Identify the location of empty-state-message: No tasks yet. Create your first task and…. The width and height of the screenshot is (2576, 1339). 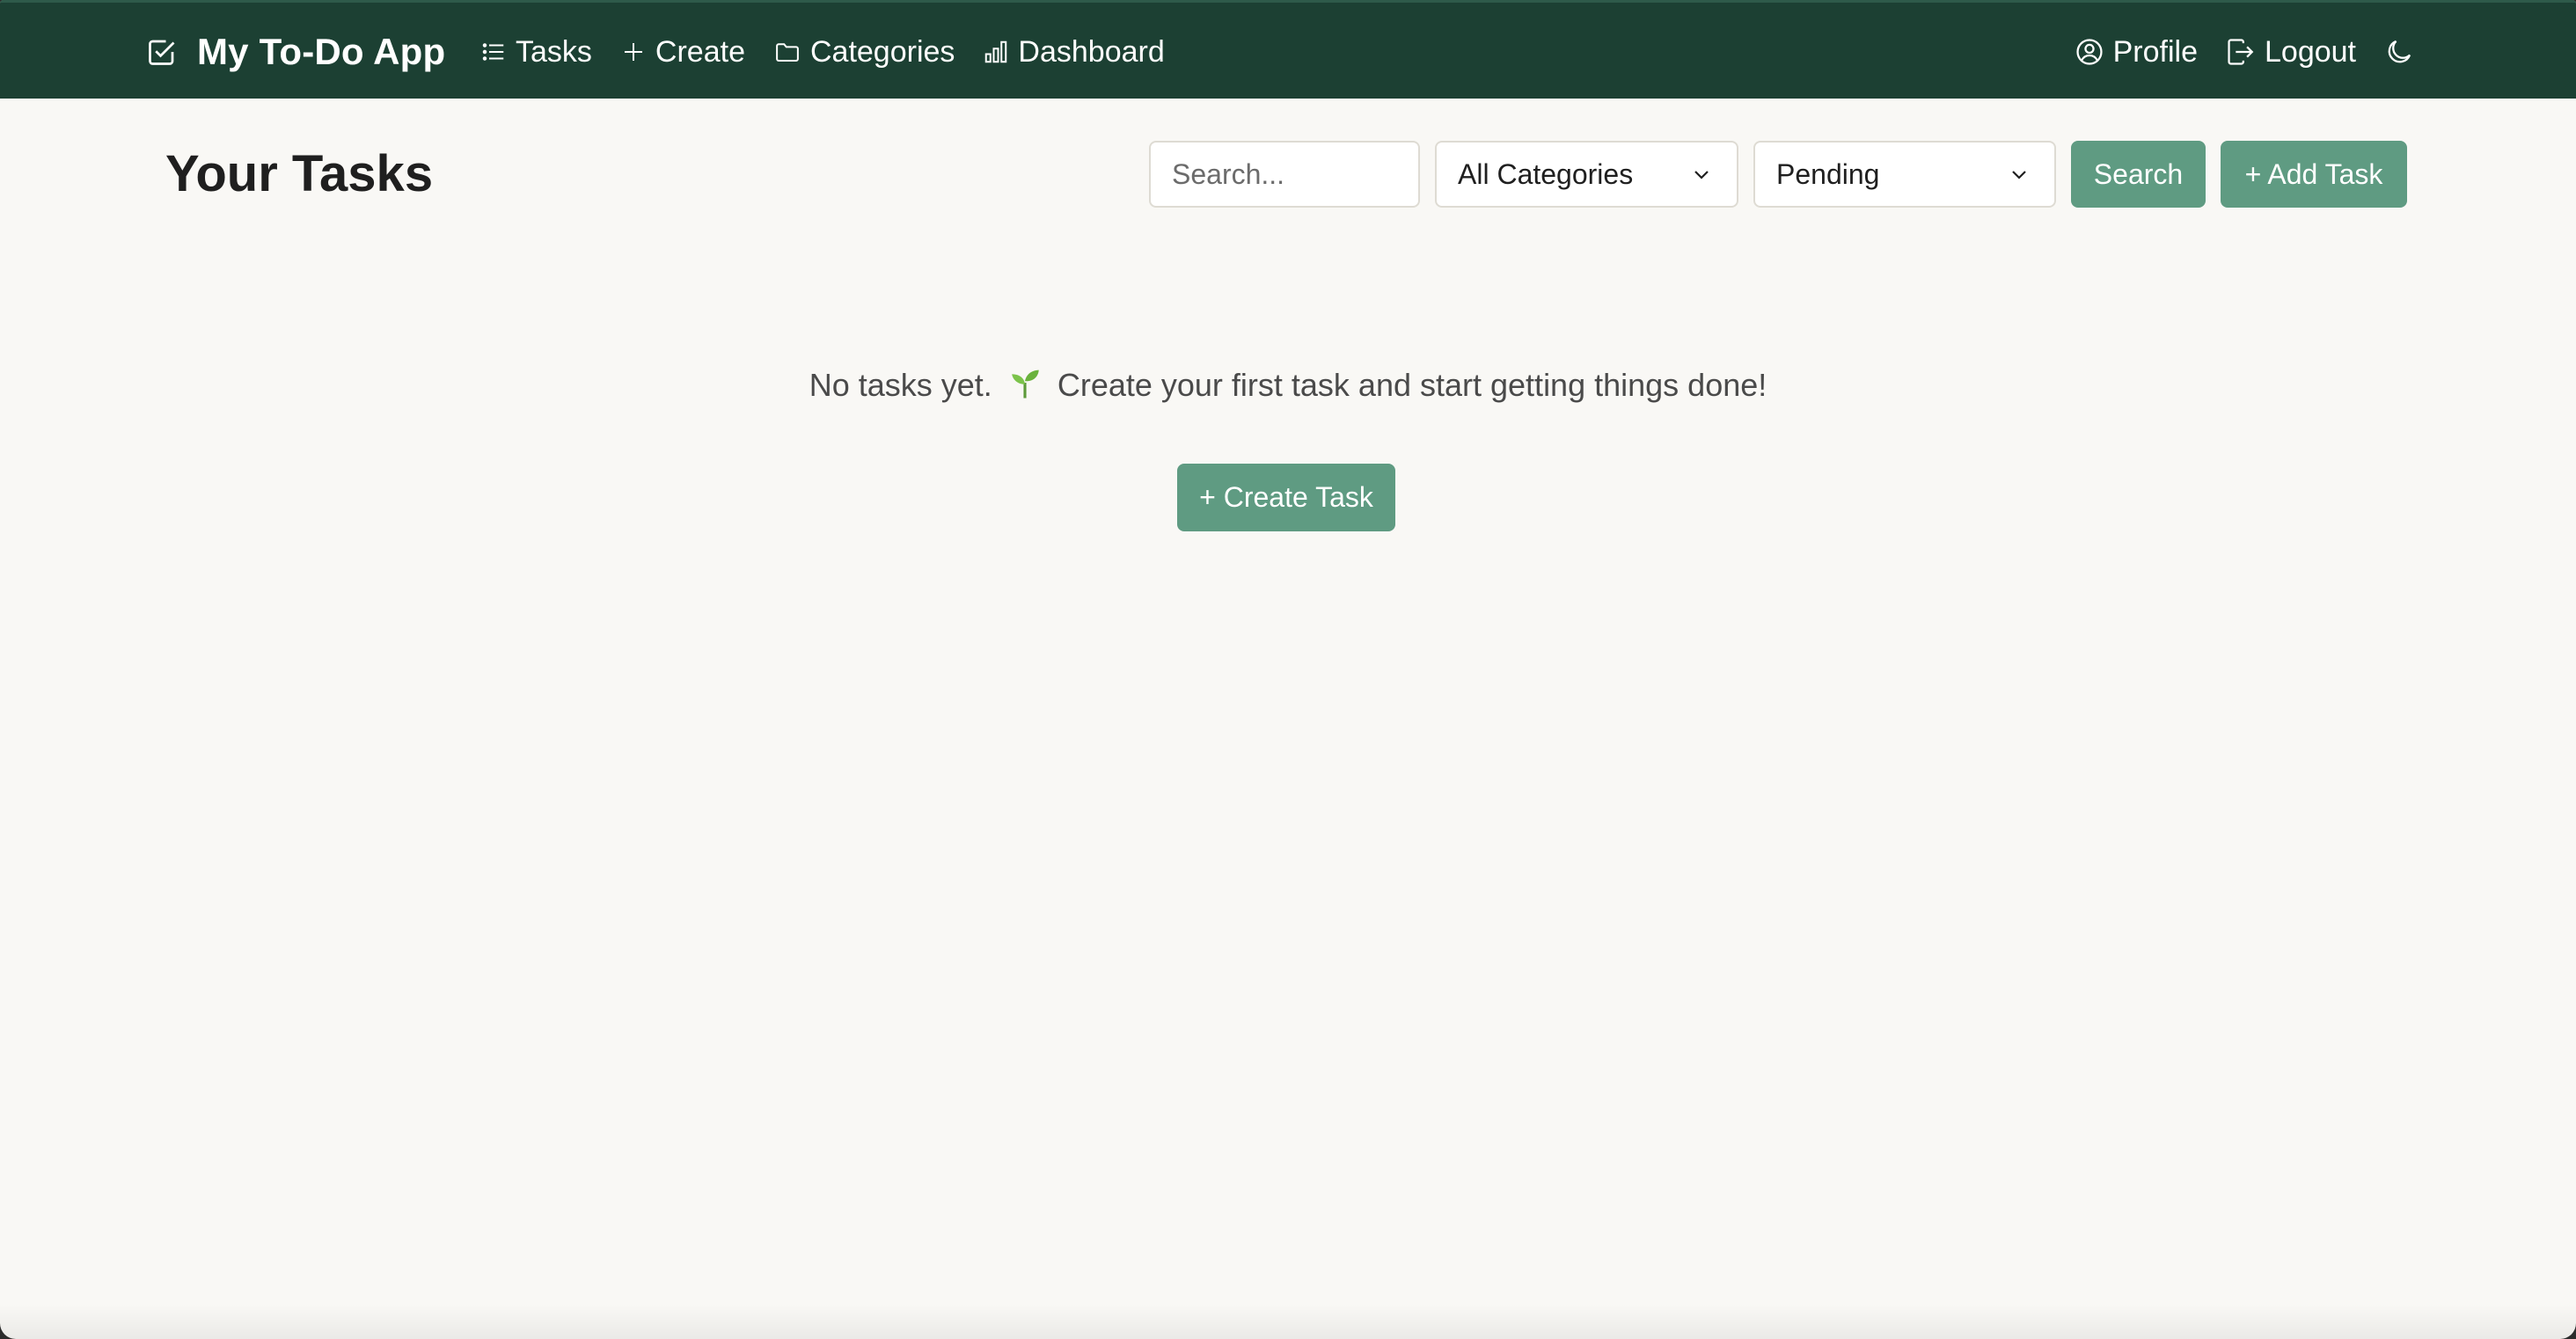
(1288, 386).